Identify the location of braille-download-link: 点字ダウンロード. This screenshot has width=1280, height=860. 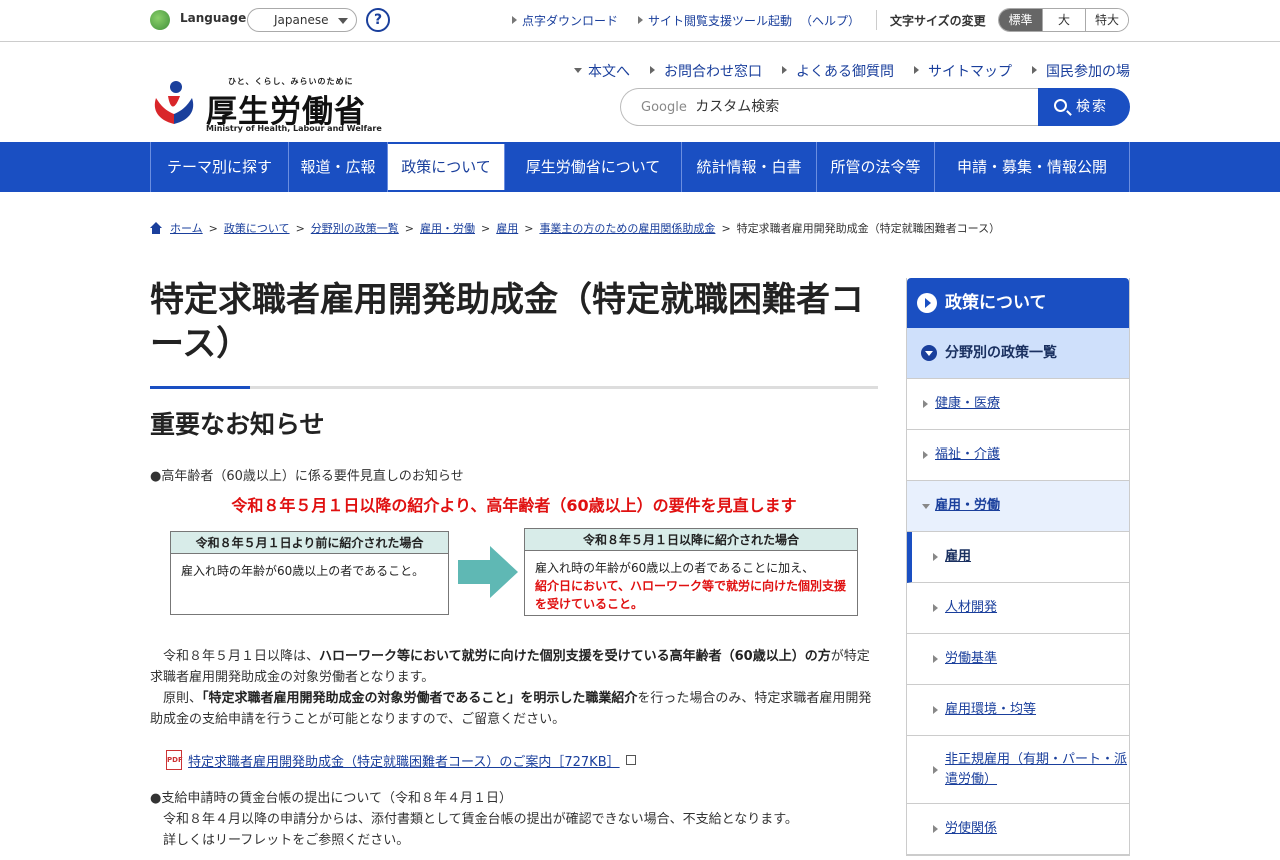
(564, 20).